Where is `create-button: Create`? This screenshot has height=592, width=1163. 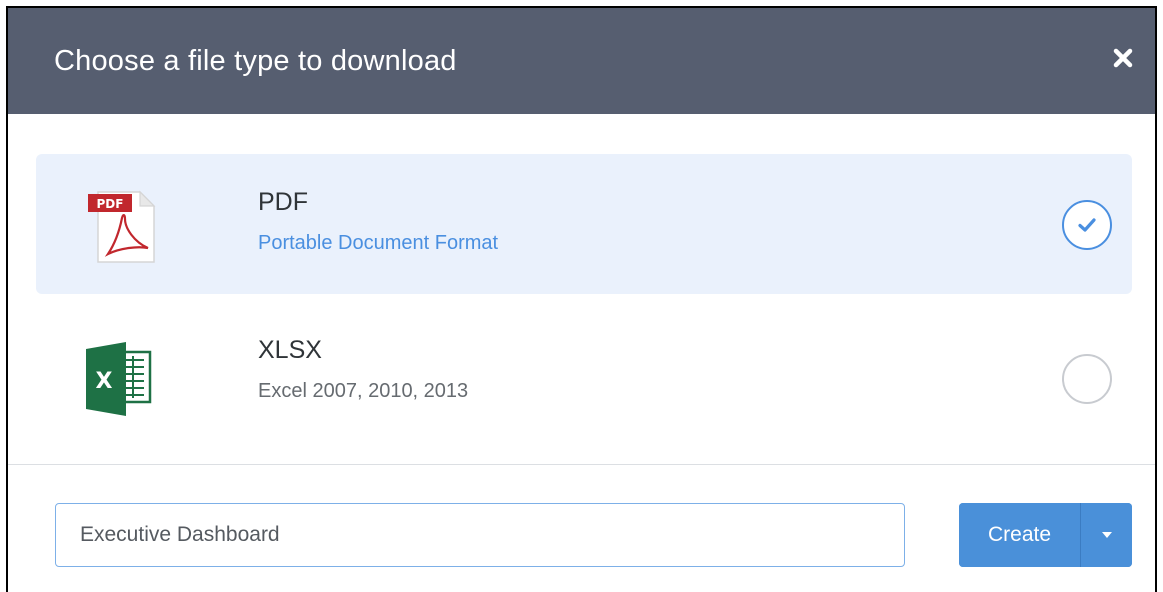 create-button: Create is located at coordinates (1020, 535).